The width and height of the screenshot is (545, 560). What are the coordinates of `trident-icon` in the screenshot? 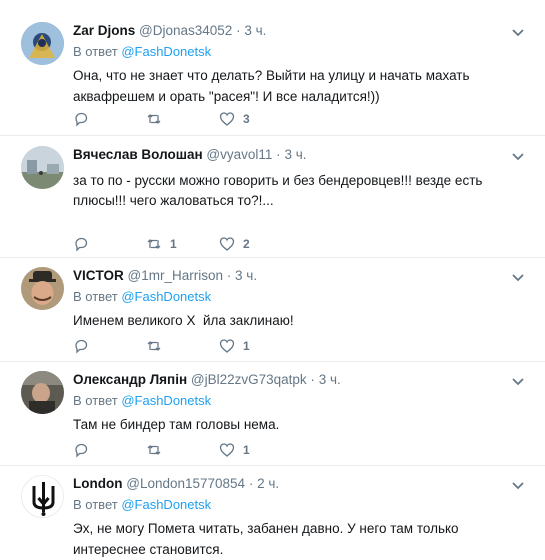 It's located at (42, 496).